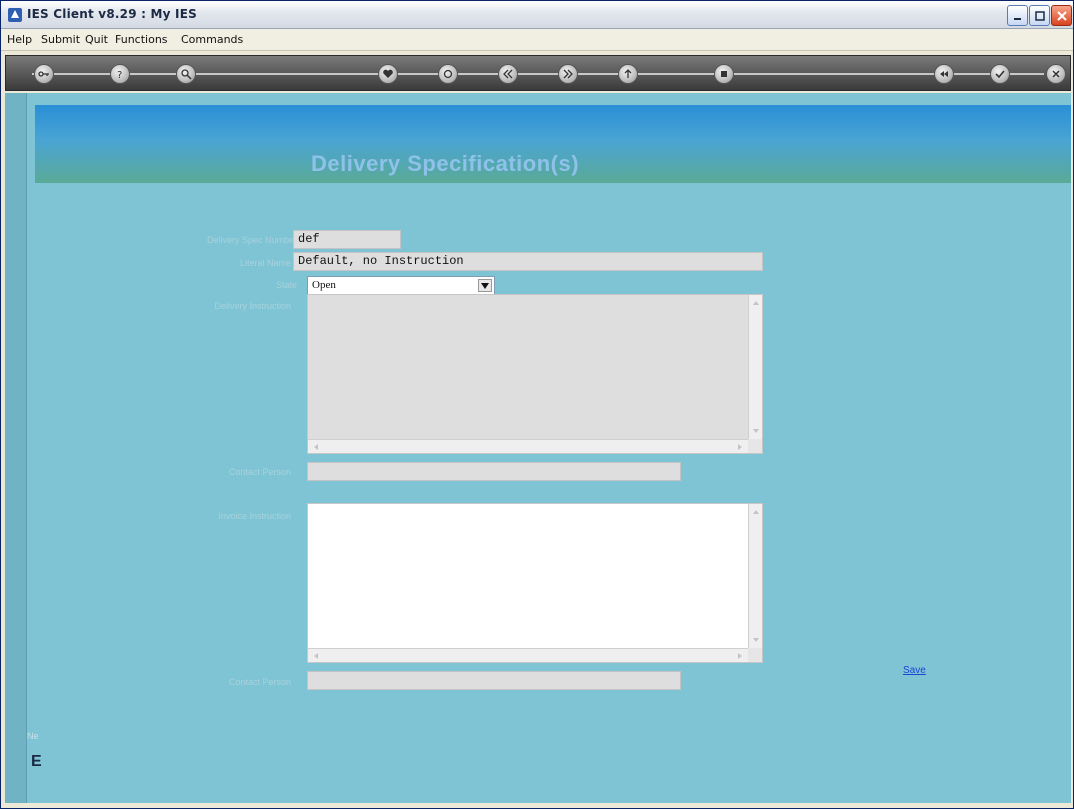 This screenshot has width=1074, height=809. I want to click on save-link: Save, so click(914, 670).